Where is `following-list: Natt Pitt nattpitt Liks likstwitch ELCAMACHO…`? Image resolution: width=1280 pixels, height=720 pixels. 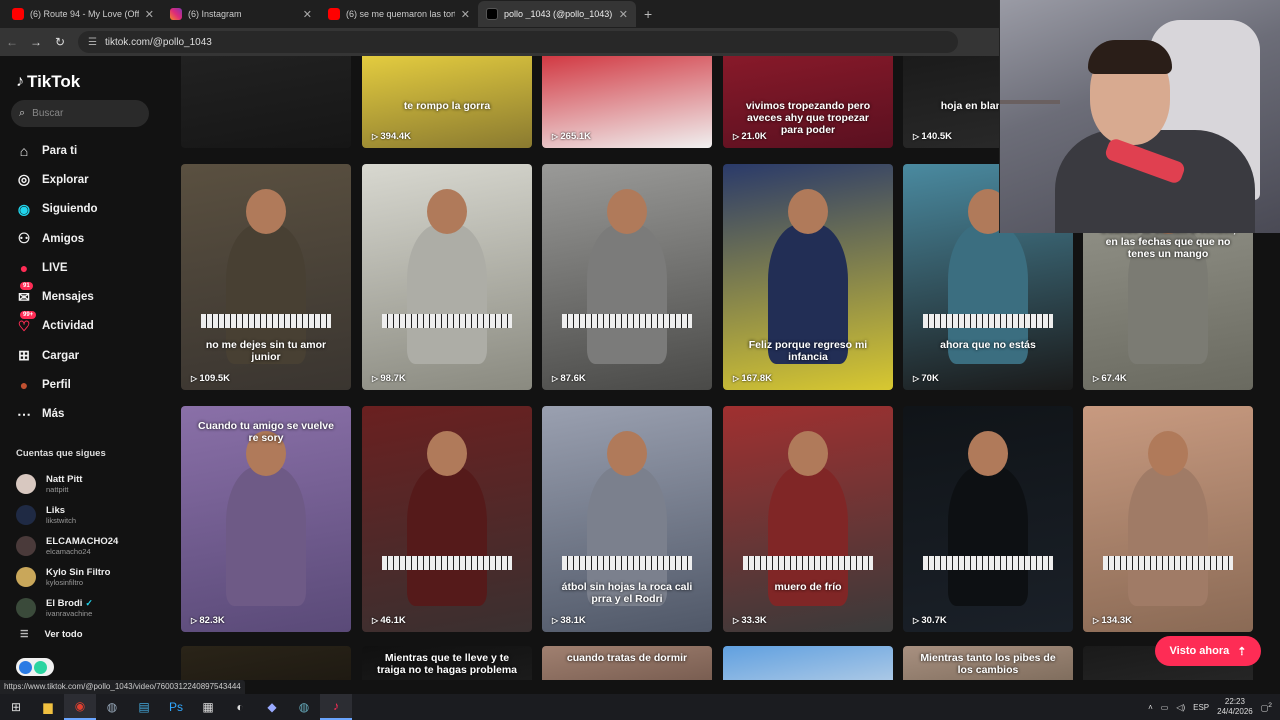
following-list: Natt Pitt nattpitt Liks likstwitch ELCAMACHO… is located at coordinates (67, 545).